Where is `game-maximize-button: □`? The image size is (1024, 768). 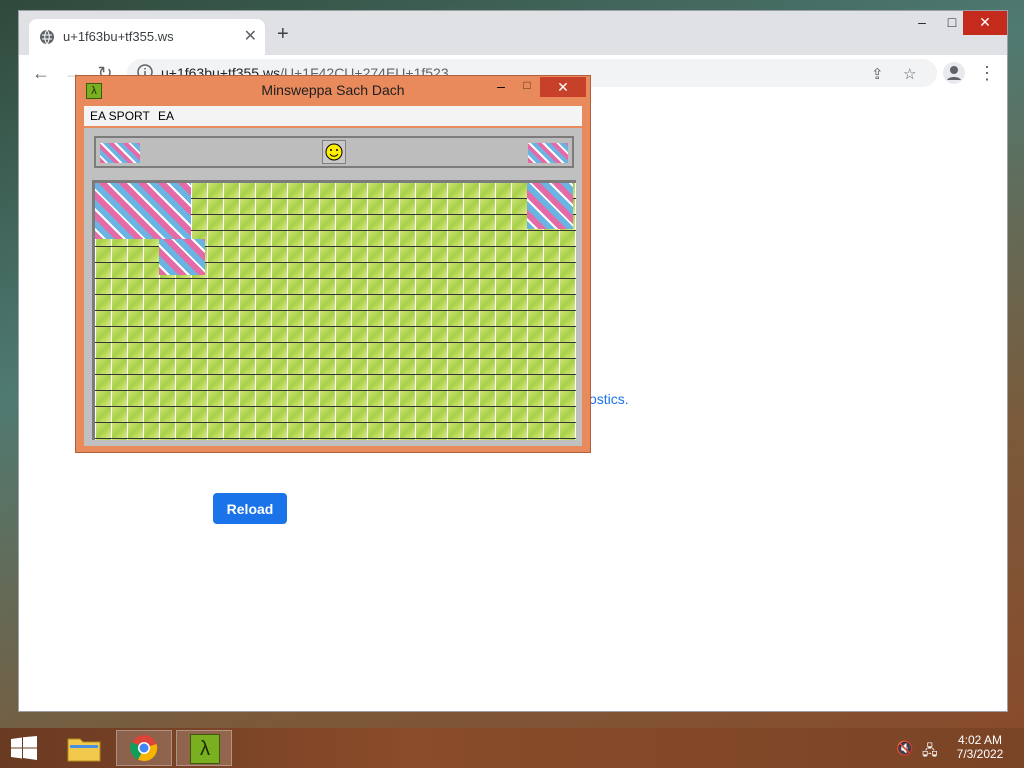
game-maximize-button: □ is located at coordinates (527, 85).